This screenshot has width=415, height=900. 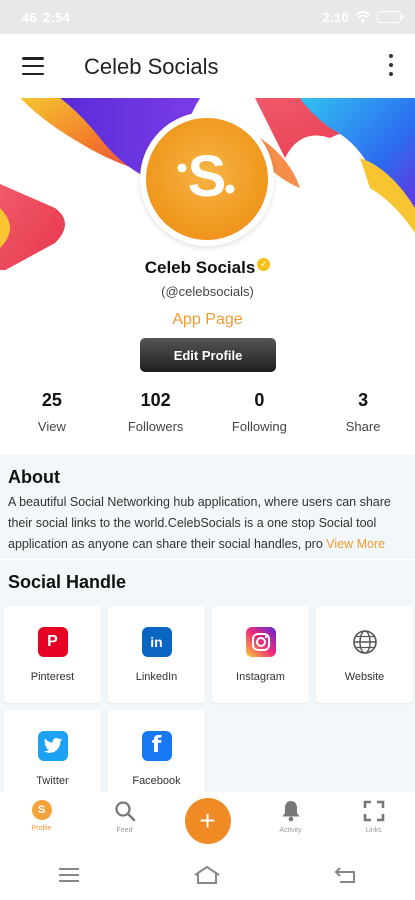 I want to click on status-left: 46 2:54, so click(x=46, y=17).